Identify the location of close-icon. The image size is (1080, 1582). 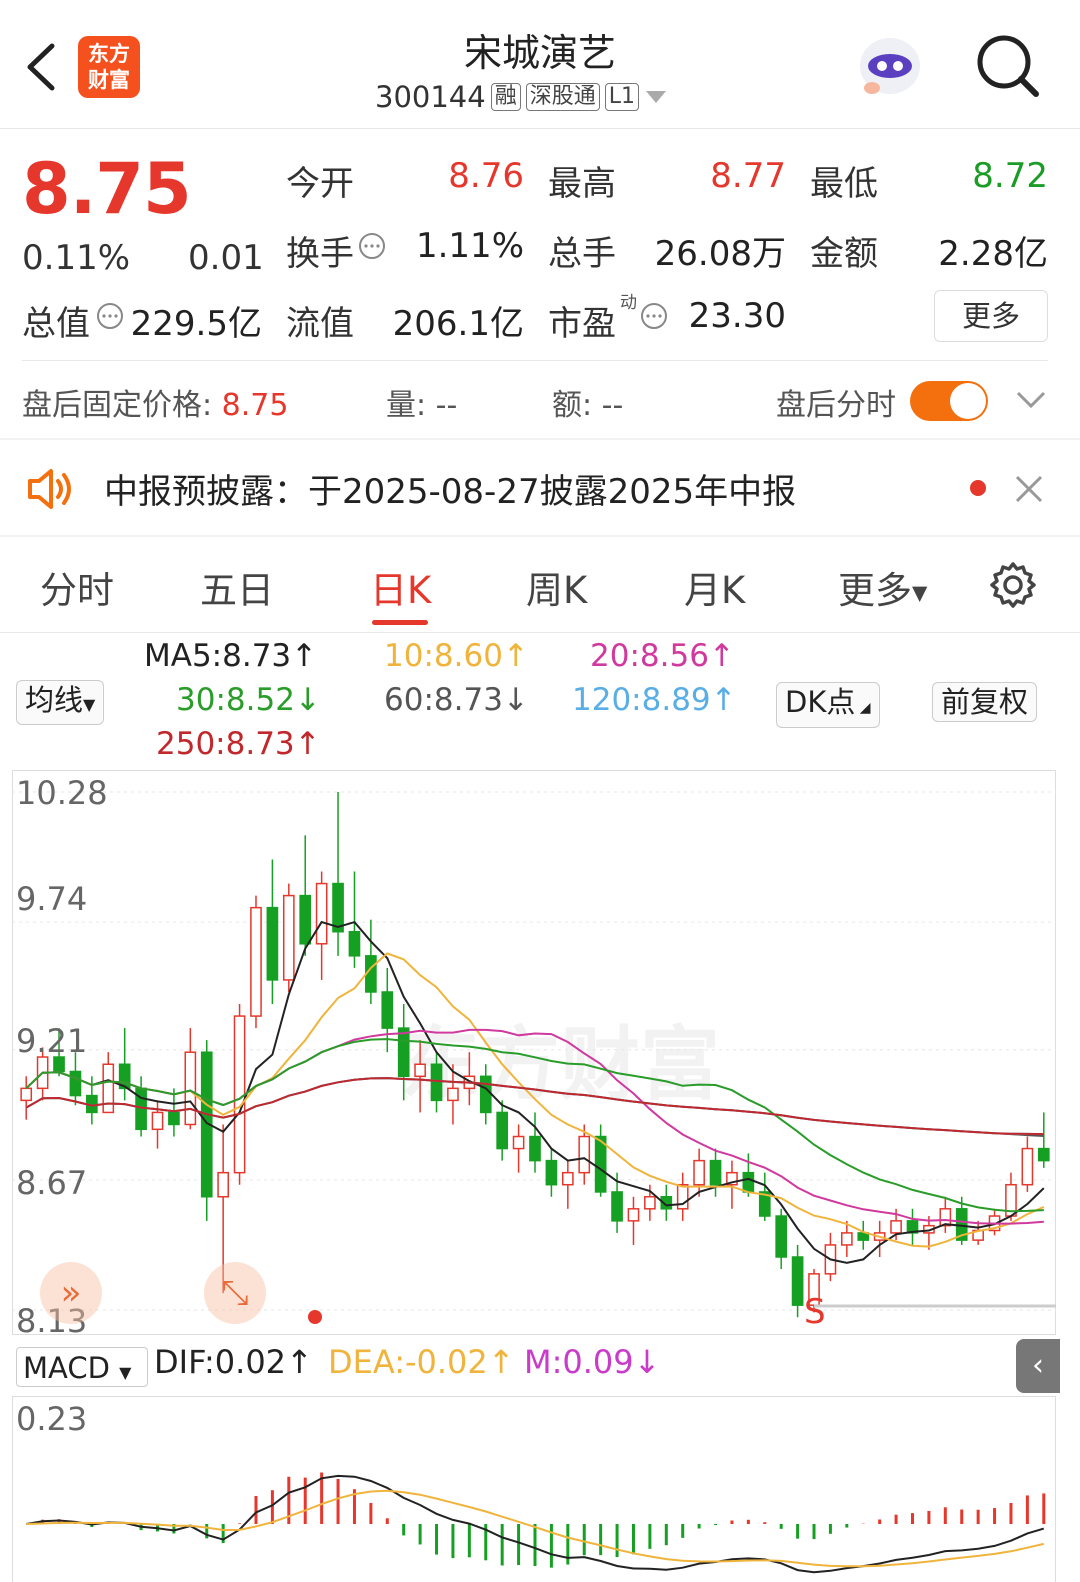
(1029, 489).